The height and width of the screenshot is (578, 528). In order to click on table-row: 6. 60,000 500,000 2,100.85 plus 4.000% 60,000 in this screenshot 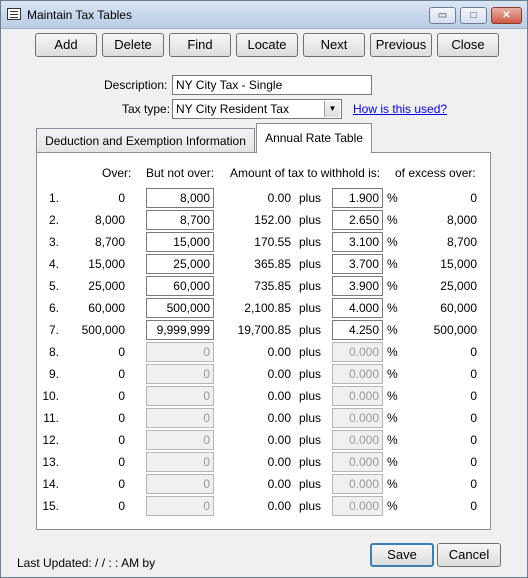, I will do `click(264, 309)`.